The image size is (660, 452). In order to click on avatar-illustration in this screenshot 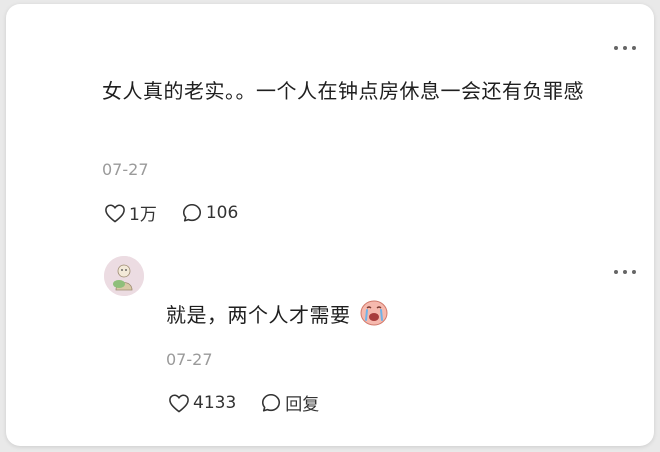, I will do `click(124, 276)`.